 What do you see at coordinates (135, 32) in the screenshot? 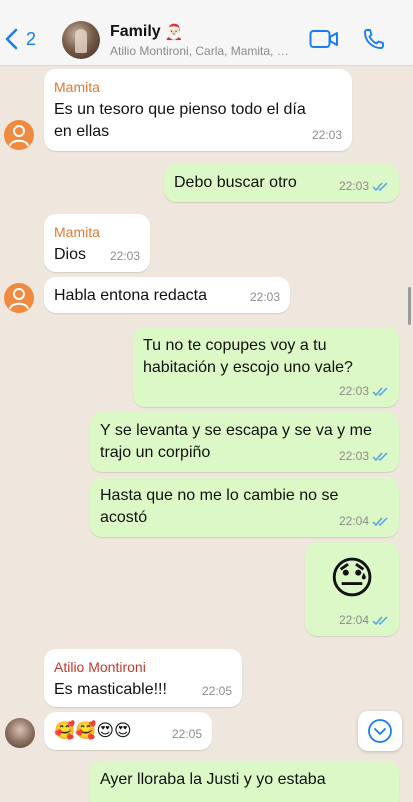
I see `chat-title: Family` at bounding box center [135, 32].